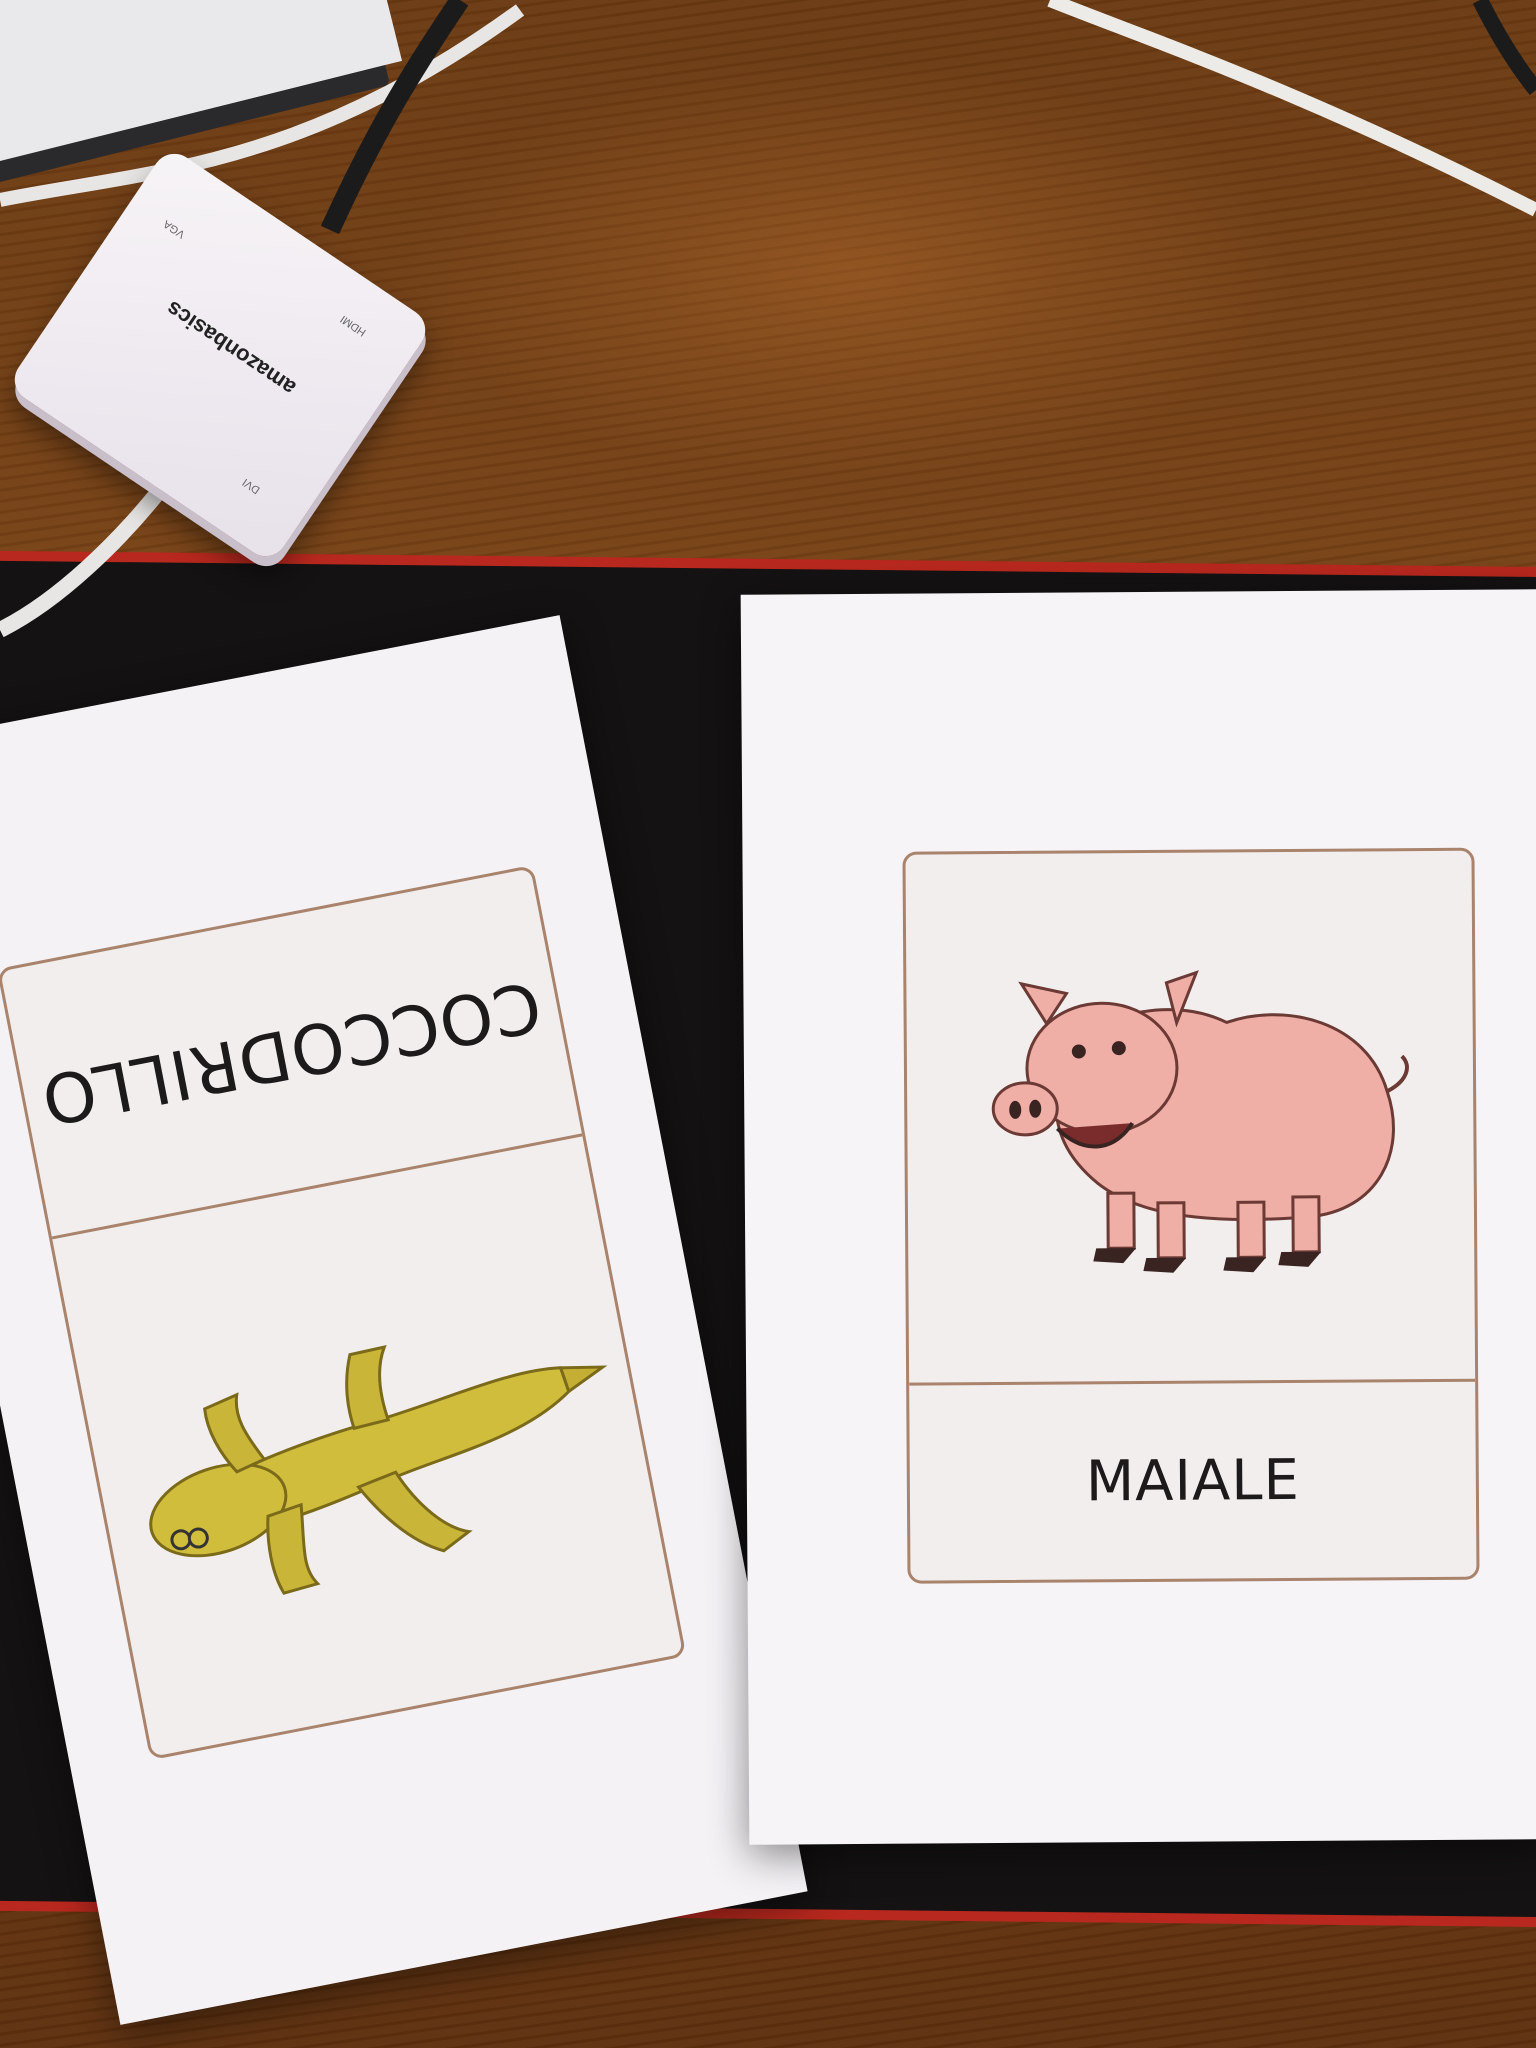  I want to click on port-label-dvi: DVI, so click(251, 486).